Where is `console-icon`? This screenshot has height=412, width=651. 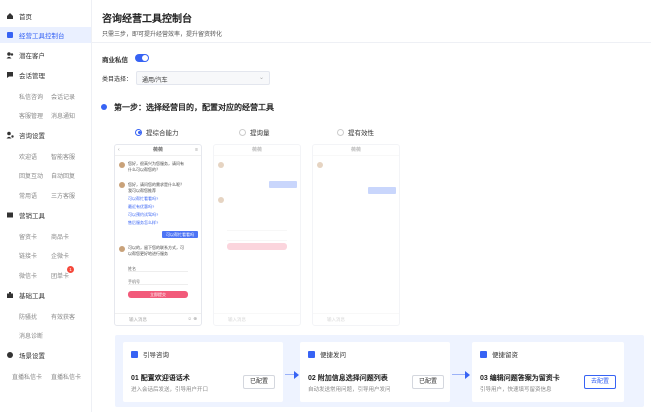 console-icon is located at coordinates (10, 35).